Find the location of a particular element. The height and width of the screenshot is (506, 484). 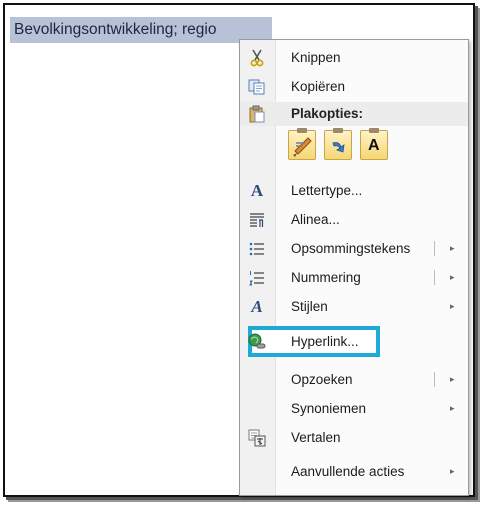

paste-options-header: Plakopties: is located at coordinates (354, 114).